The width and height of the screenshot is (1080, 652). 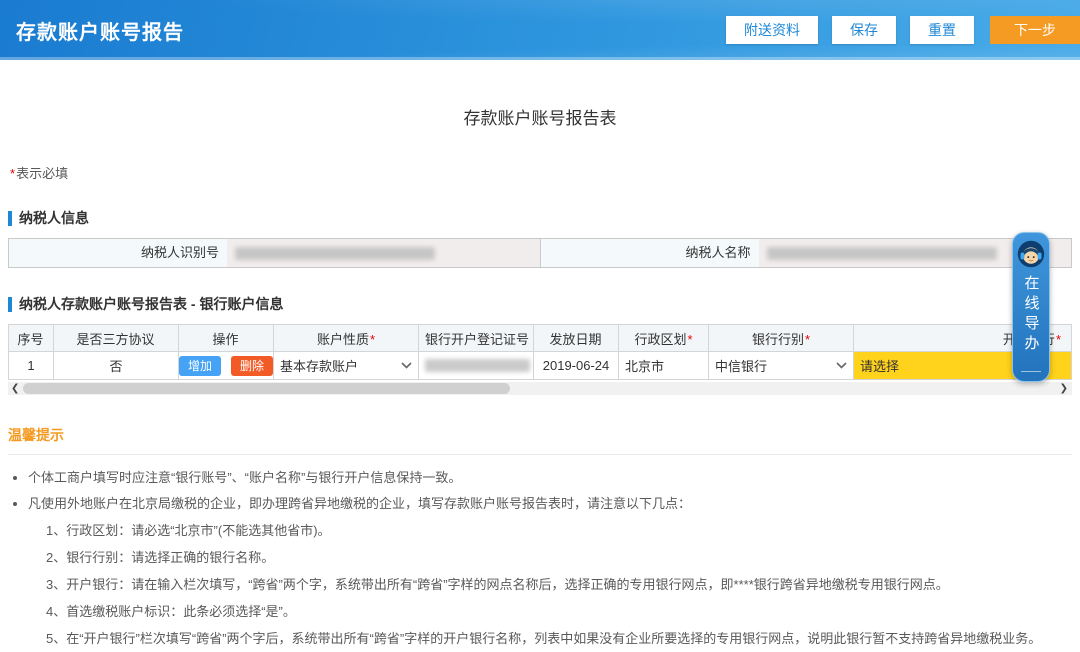 What do you see at coordinates (540, 388) in the screenshot?
I see `horizontal-scrollbar: ❮ ❯` at bounding box center [540, 388].